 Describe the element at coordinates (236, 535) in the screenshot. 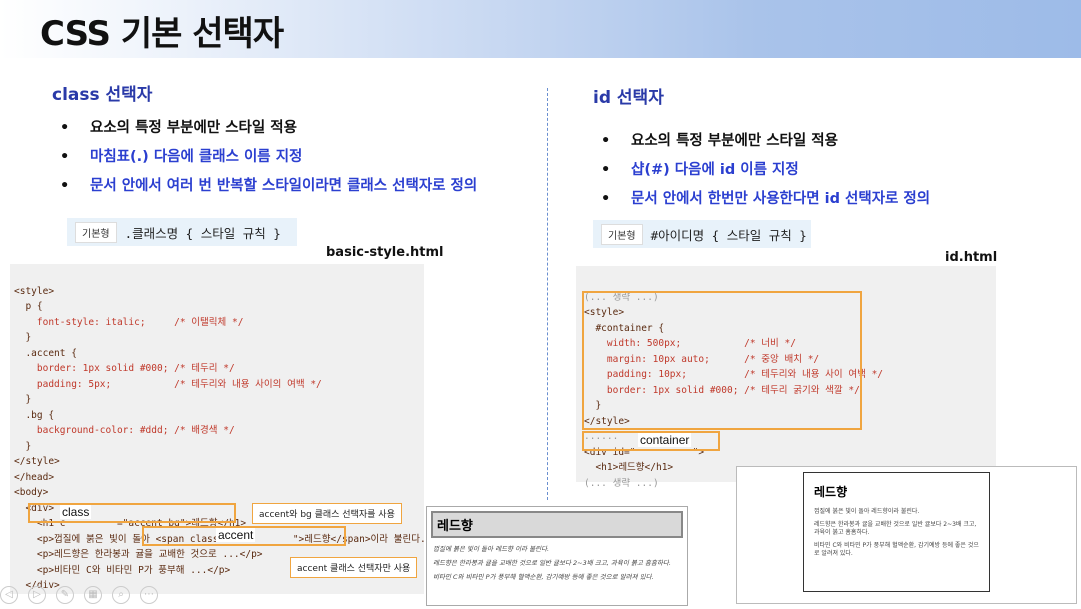

I see `accent-overlay-label: accent` at that location.